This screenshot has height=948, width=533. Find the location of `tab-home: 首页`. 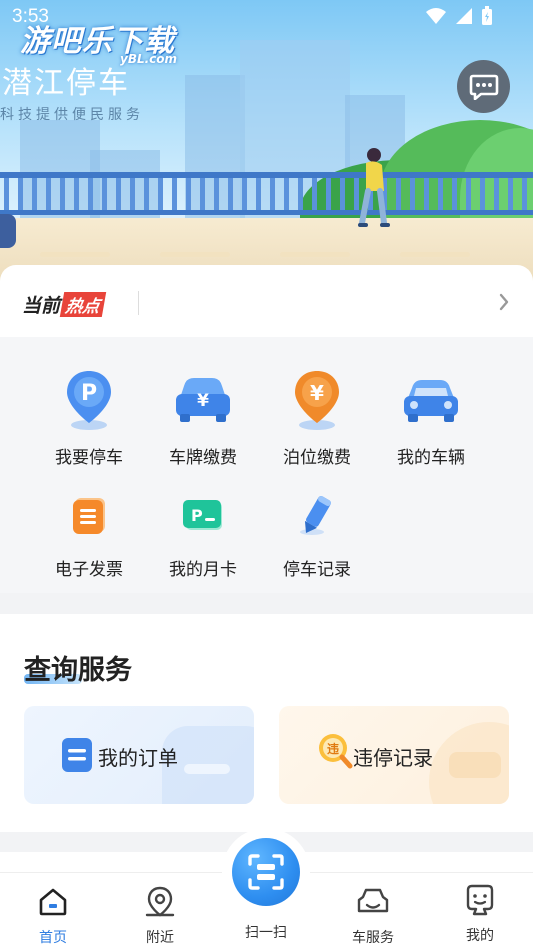

tab-home: 首页 is located at coordinates (53, 916).